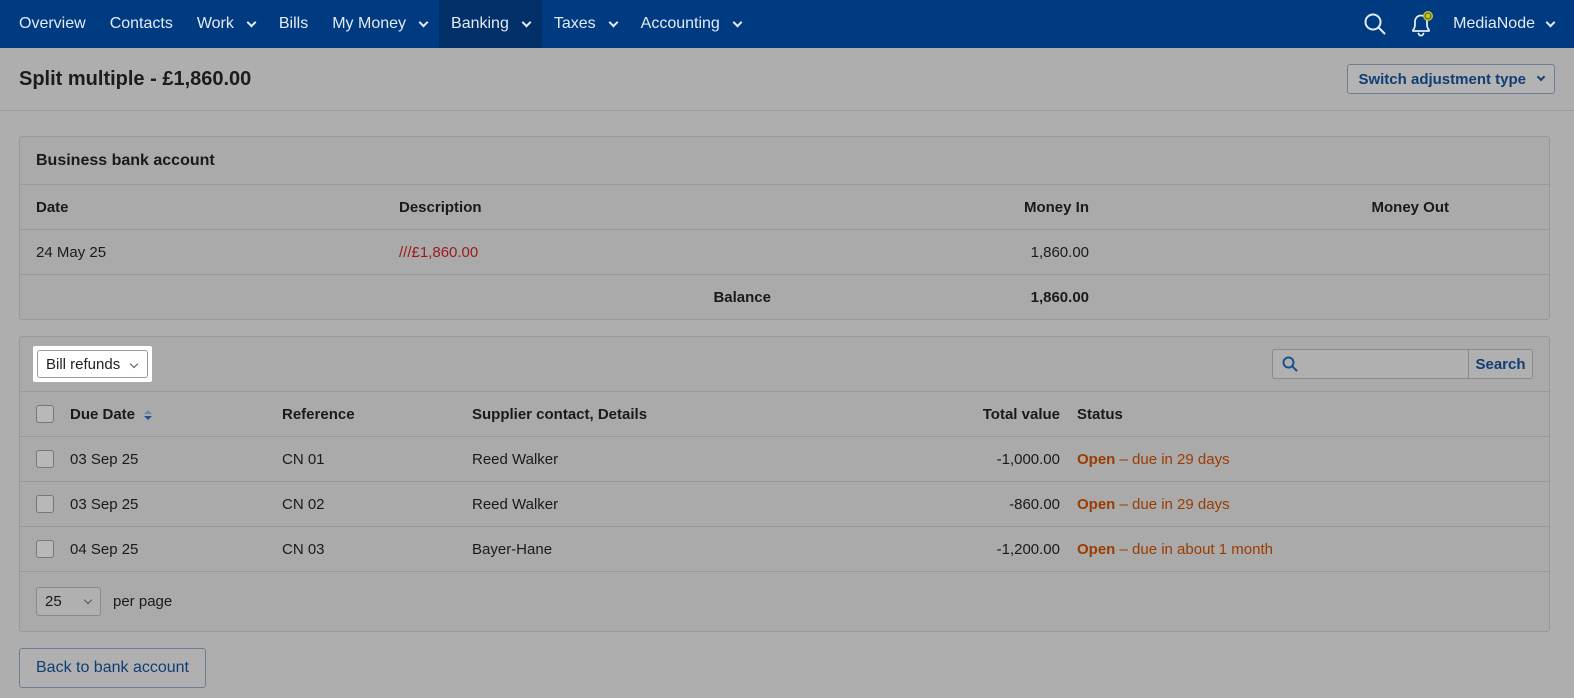 The height and width of the screenshot is (698, 1574). I want to click on nav-contacts: Contacts, so click(141, 24).